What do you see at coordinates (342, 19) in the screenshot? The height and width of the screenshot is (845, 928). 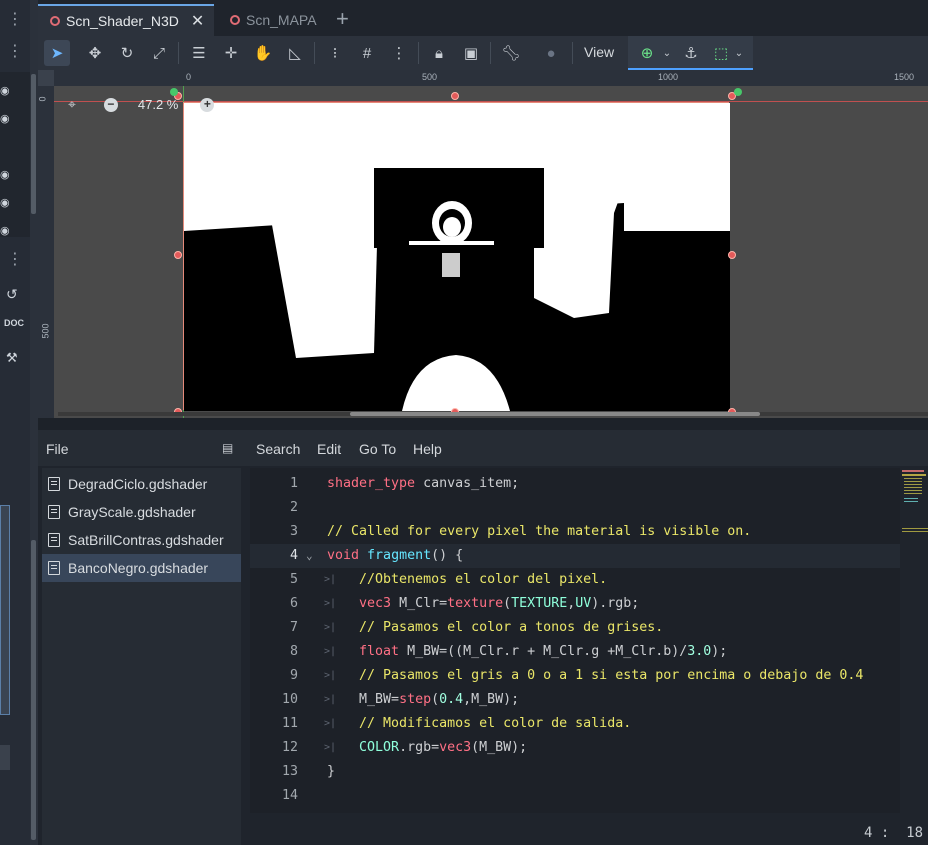 I see `add-tab-icon: +` at bounding box center [342, 19].